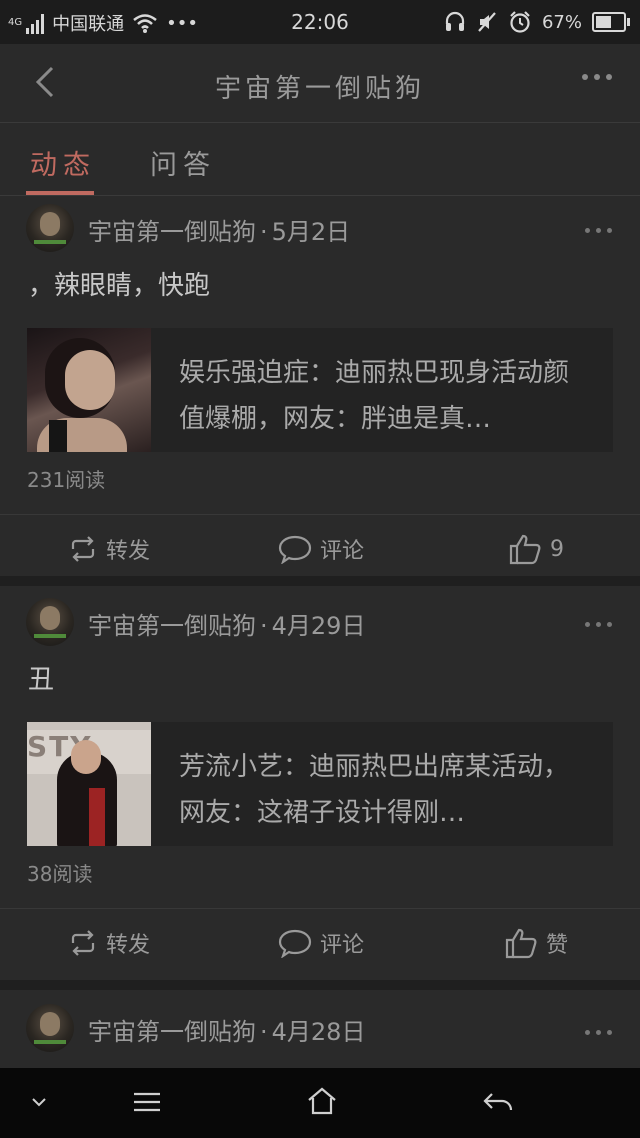 The image size is (640, 1138). Describe the element at coordinates (318, 626) in the screenshot. I see `post-date: 4月29日` at that location.